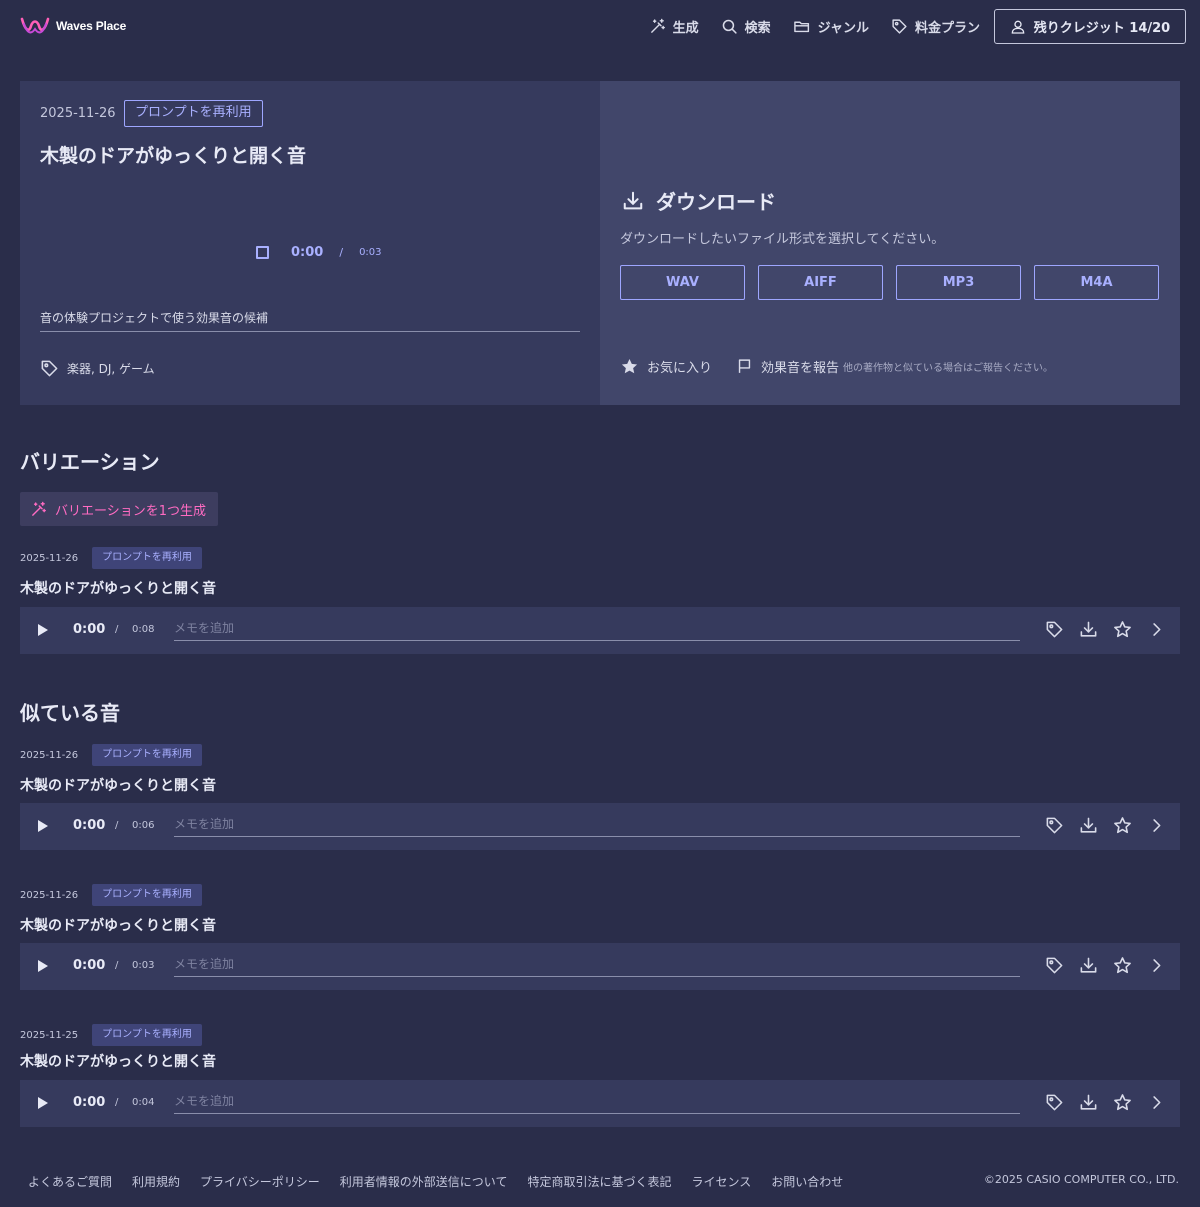 The height and width of the screenshot is (1207, 1200). I want to click on sound-row-player: 0:00 / 0:04 メモを追加, so click(600, 1103).